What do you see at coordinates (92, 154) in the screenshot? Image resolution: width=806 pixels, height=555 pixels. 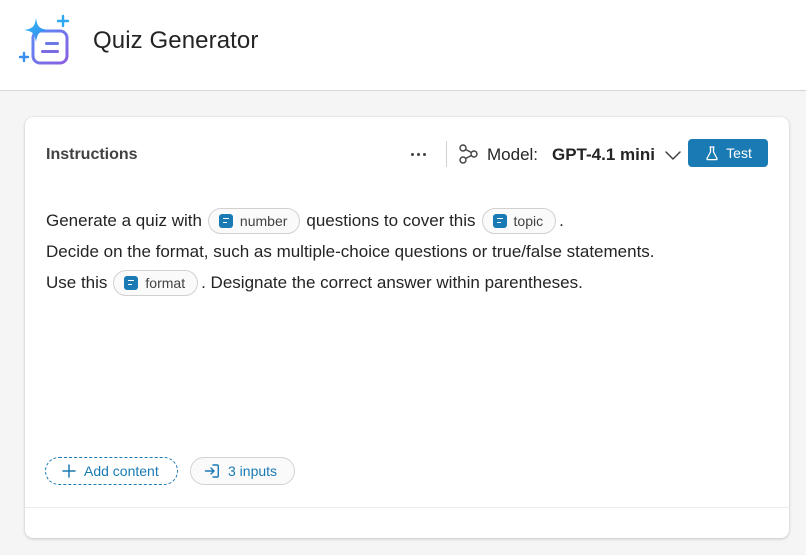 I see `card-title: Instructions` at bounding box center [92, 154].